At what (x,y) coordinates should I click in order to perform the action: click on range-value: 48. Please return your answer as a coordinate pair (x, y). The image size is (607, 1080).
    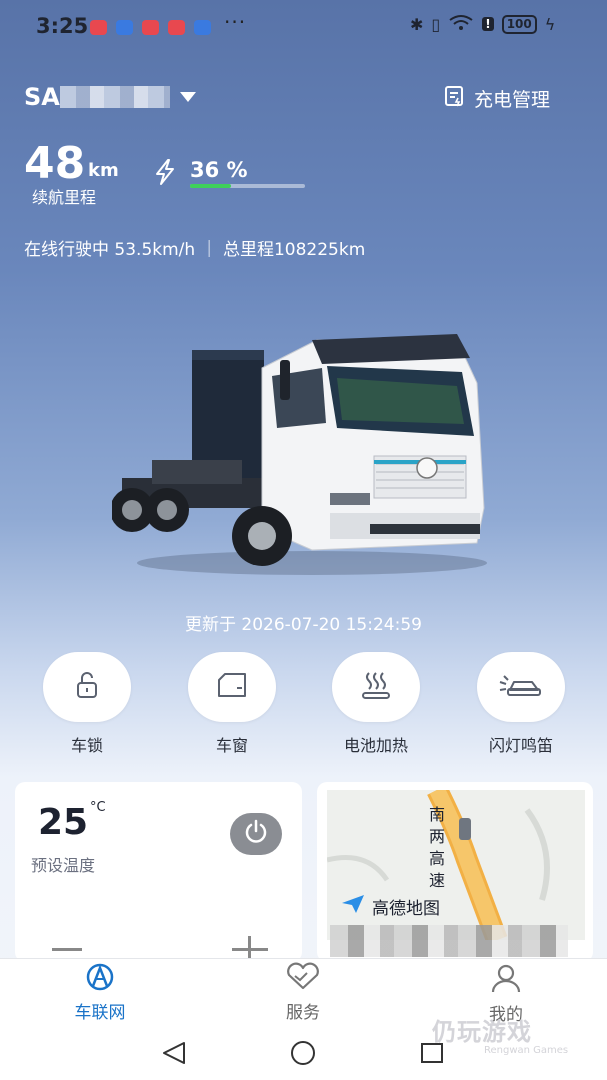
    Looking at the image, I should click on (55, 163).